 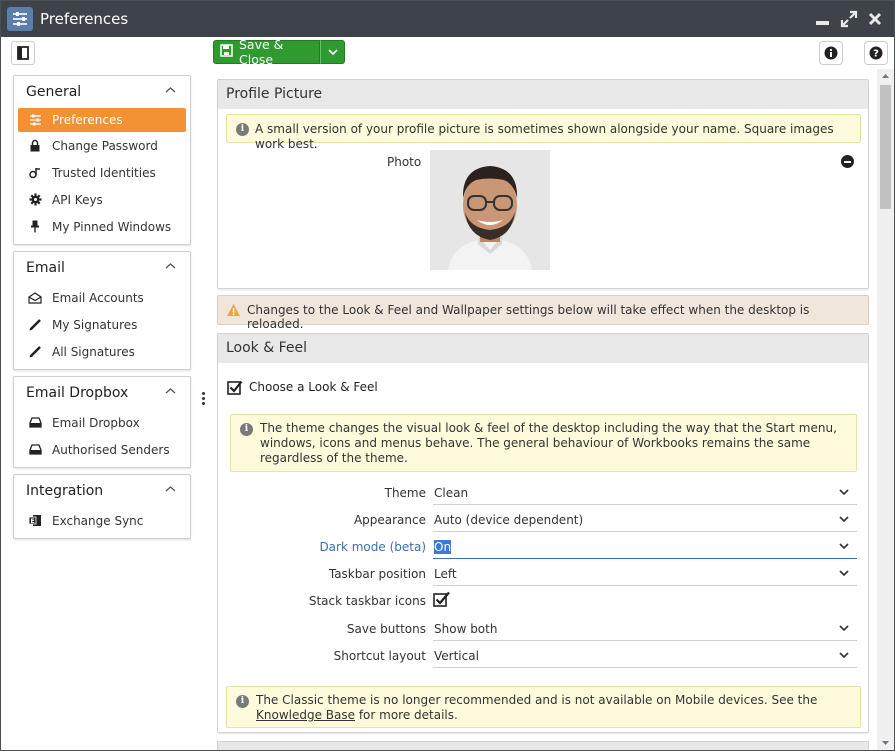 What do you see at coordinates (447, 19) in the screenshot?
I see `title-bar: Preferences` at bounding box center [447, 19].